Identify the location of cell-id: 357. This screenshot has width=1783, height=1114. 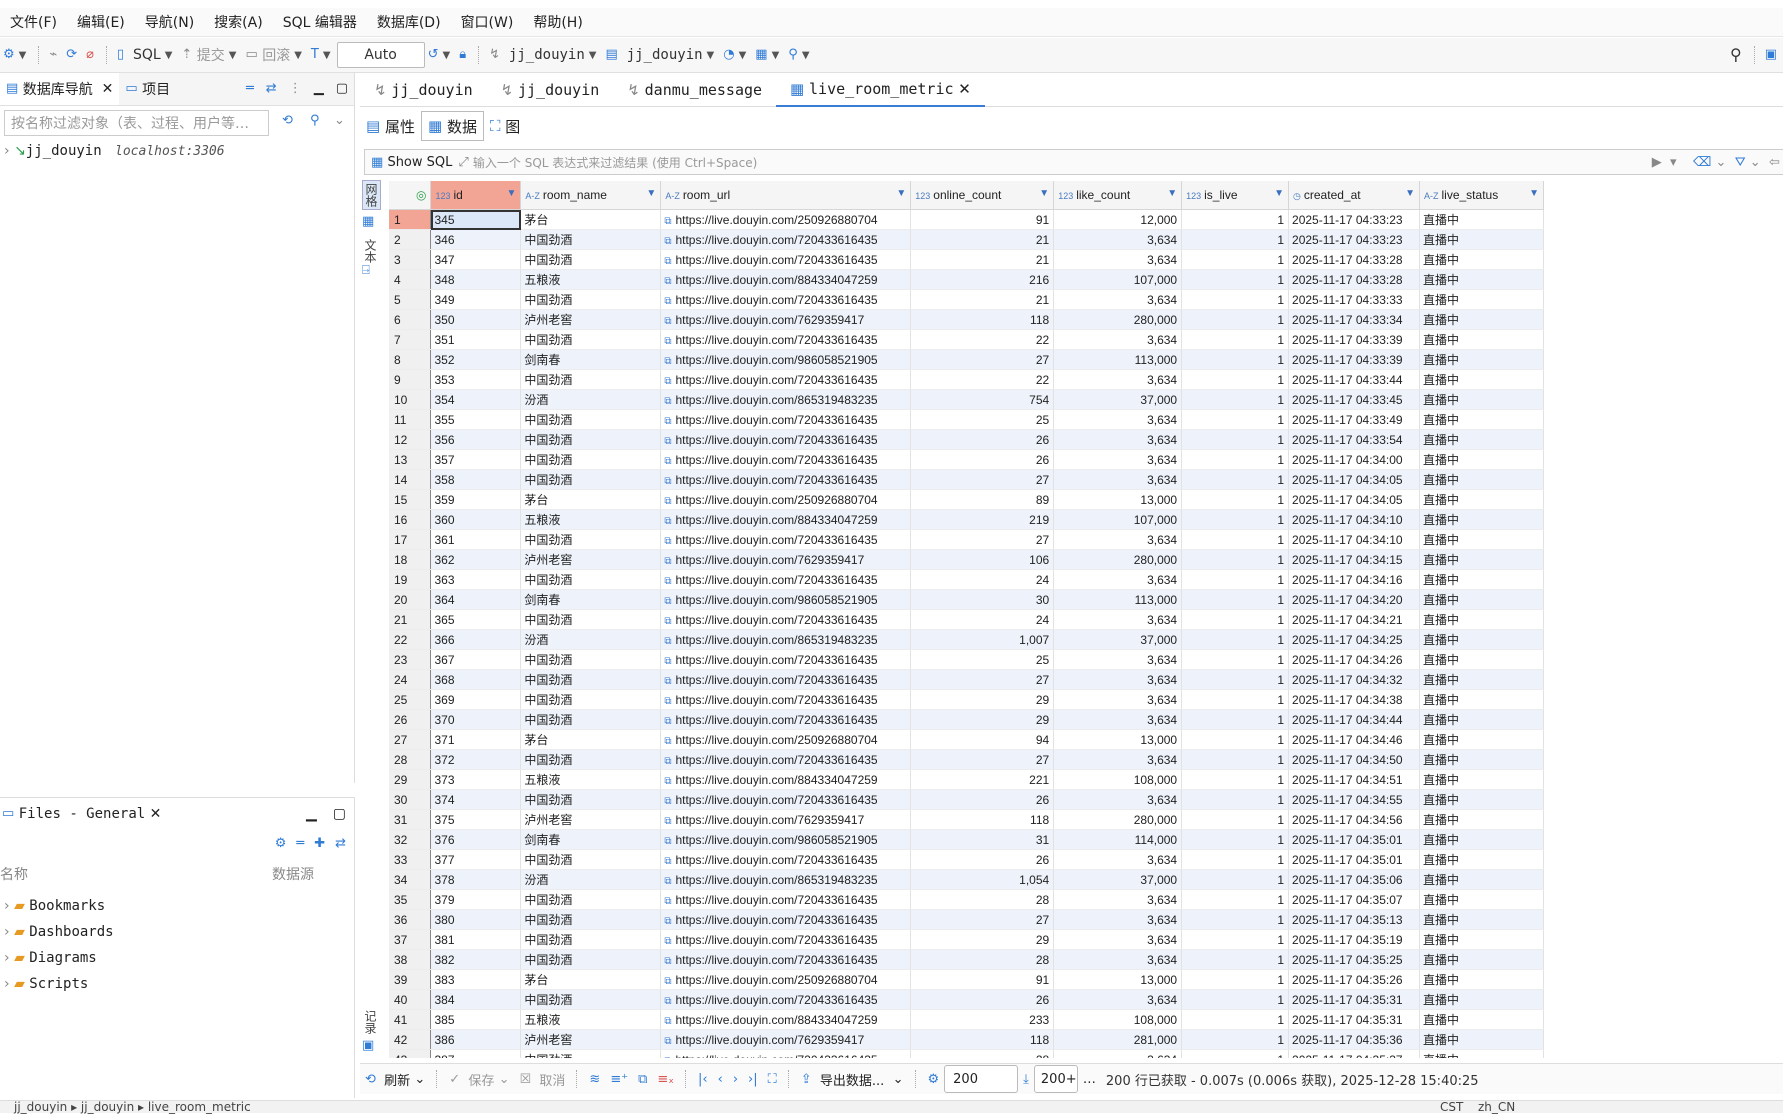
(476, 459).